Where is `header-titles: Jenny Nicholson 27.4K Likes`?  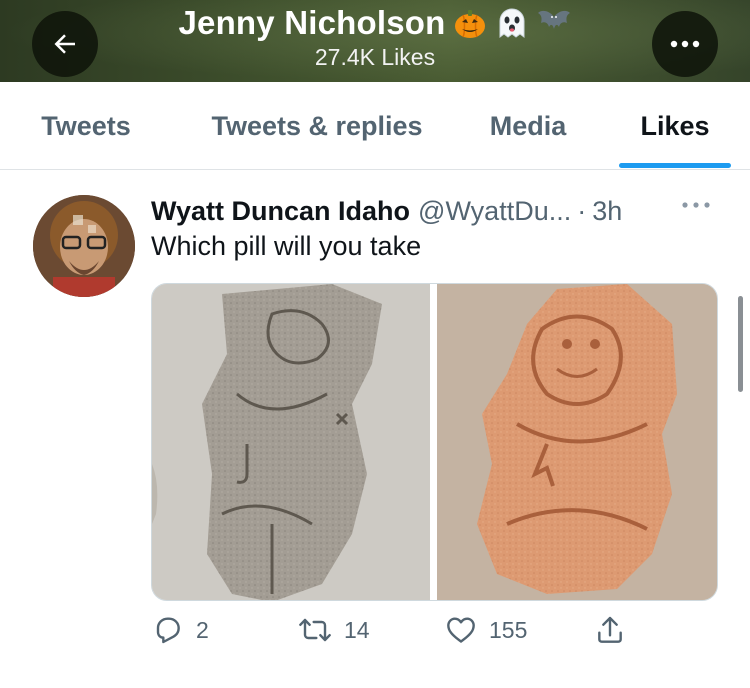 header-titles: Jenny Nicholson 27.4K Likes is located at coordinates (375, 37).